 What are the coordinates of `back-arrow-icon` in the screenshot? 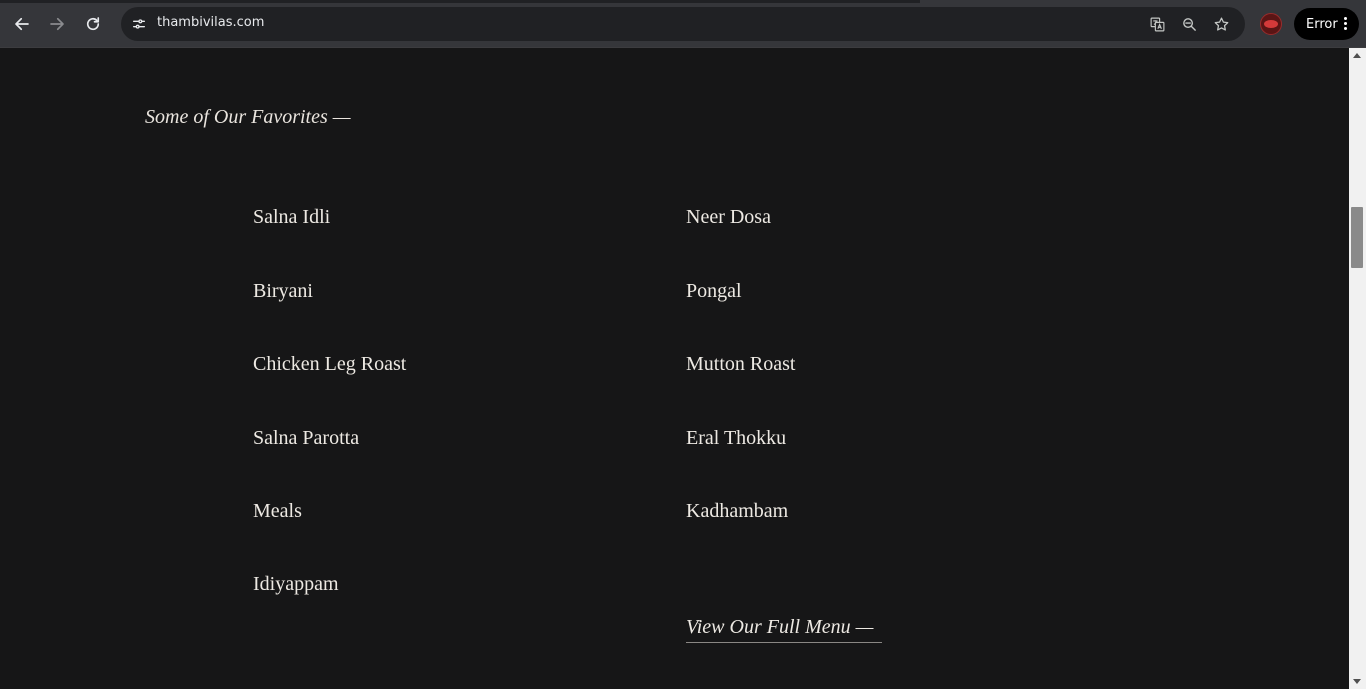 It's located at (22, 24).